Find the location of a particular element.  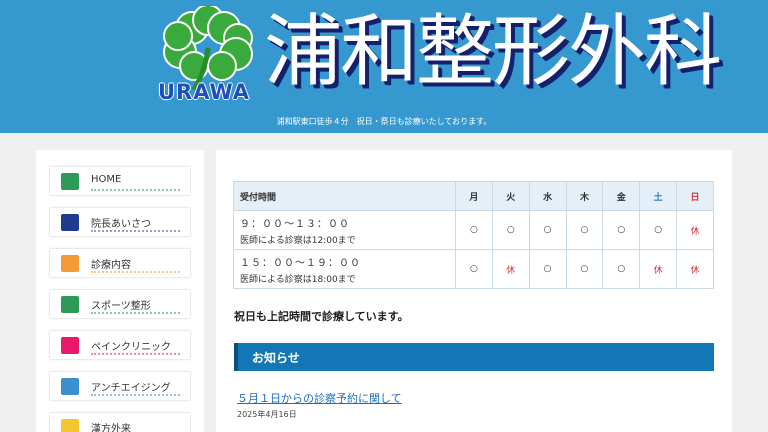

news-item-link: ５月１日からの診察予約に関して is located at coordinates (319, 398).